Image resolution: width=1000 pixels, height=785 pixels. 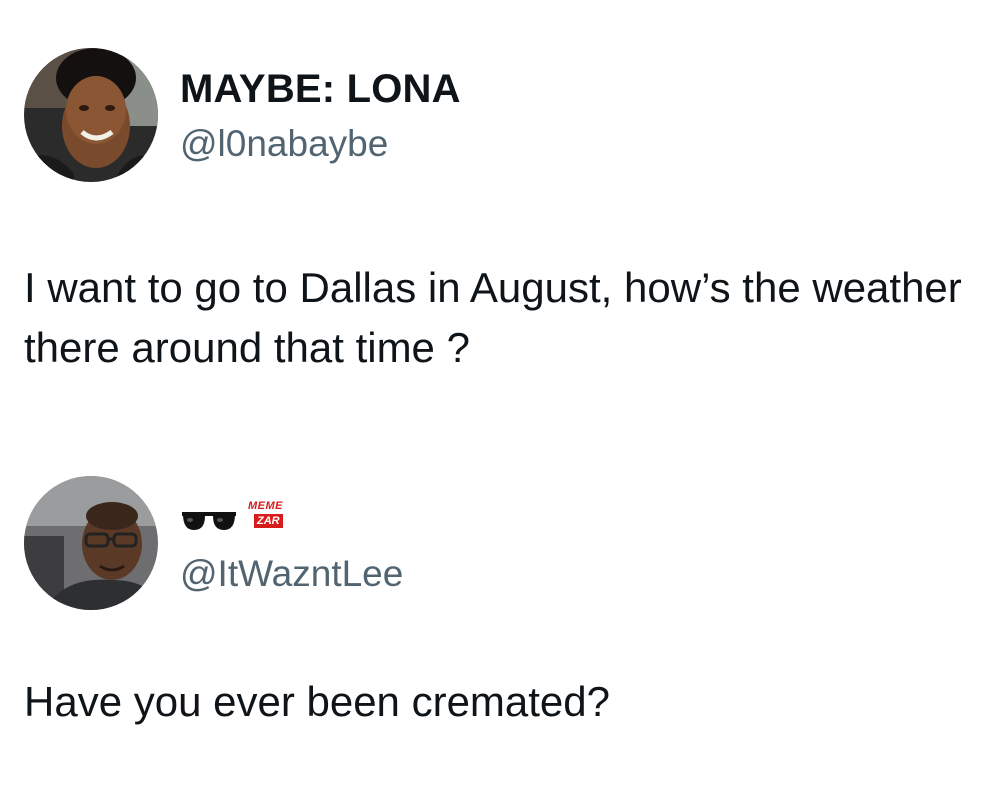 I want to click on display-name: MAYBE: LONA, so click(x=320, y=89).